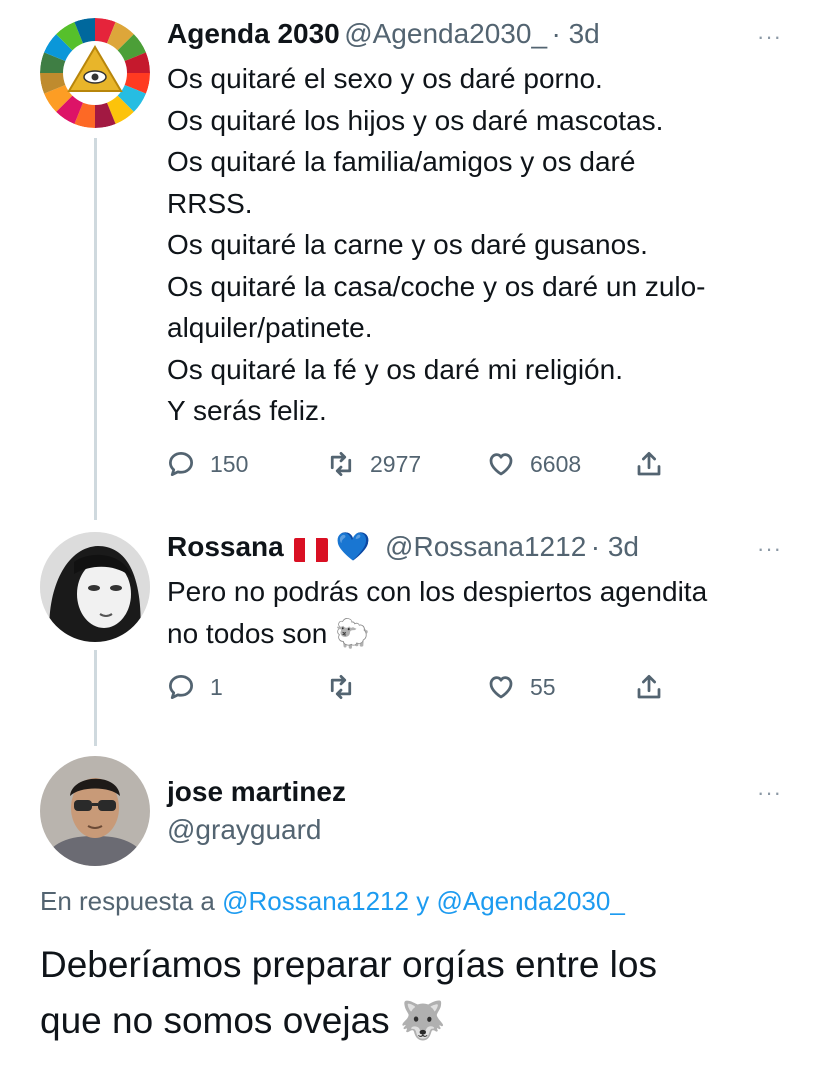 The height and width of the screenshot is (1074, 828). What do you see at coordinates (270, 327) in the screenshot?
I see `tweet-line: alquiler/patinete.` at bounding box center [270, 327].